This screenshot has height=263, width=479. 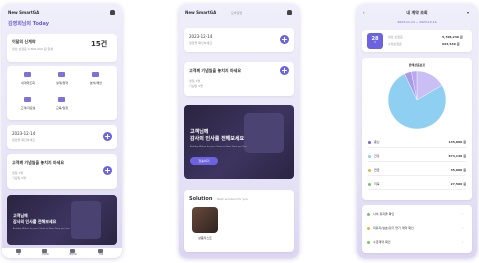 I want to click on solution-sub: Best solution for you, so click(x=233, y=199).